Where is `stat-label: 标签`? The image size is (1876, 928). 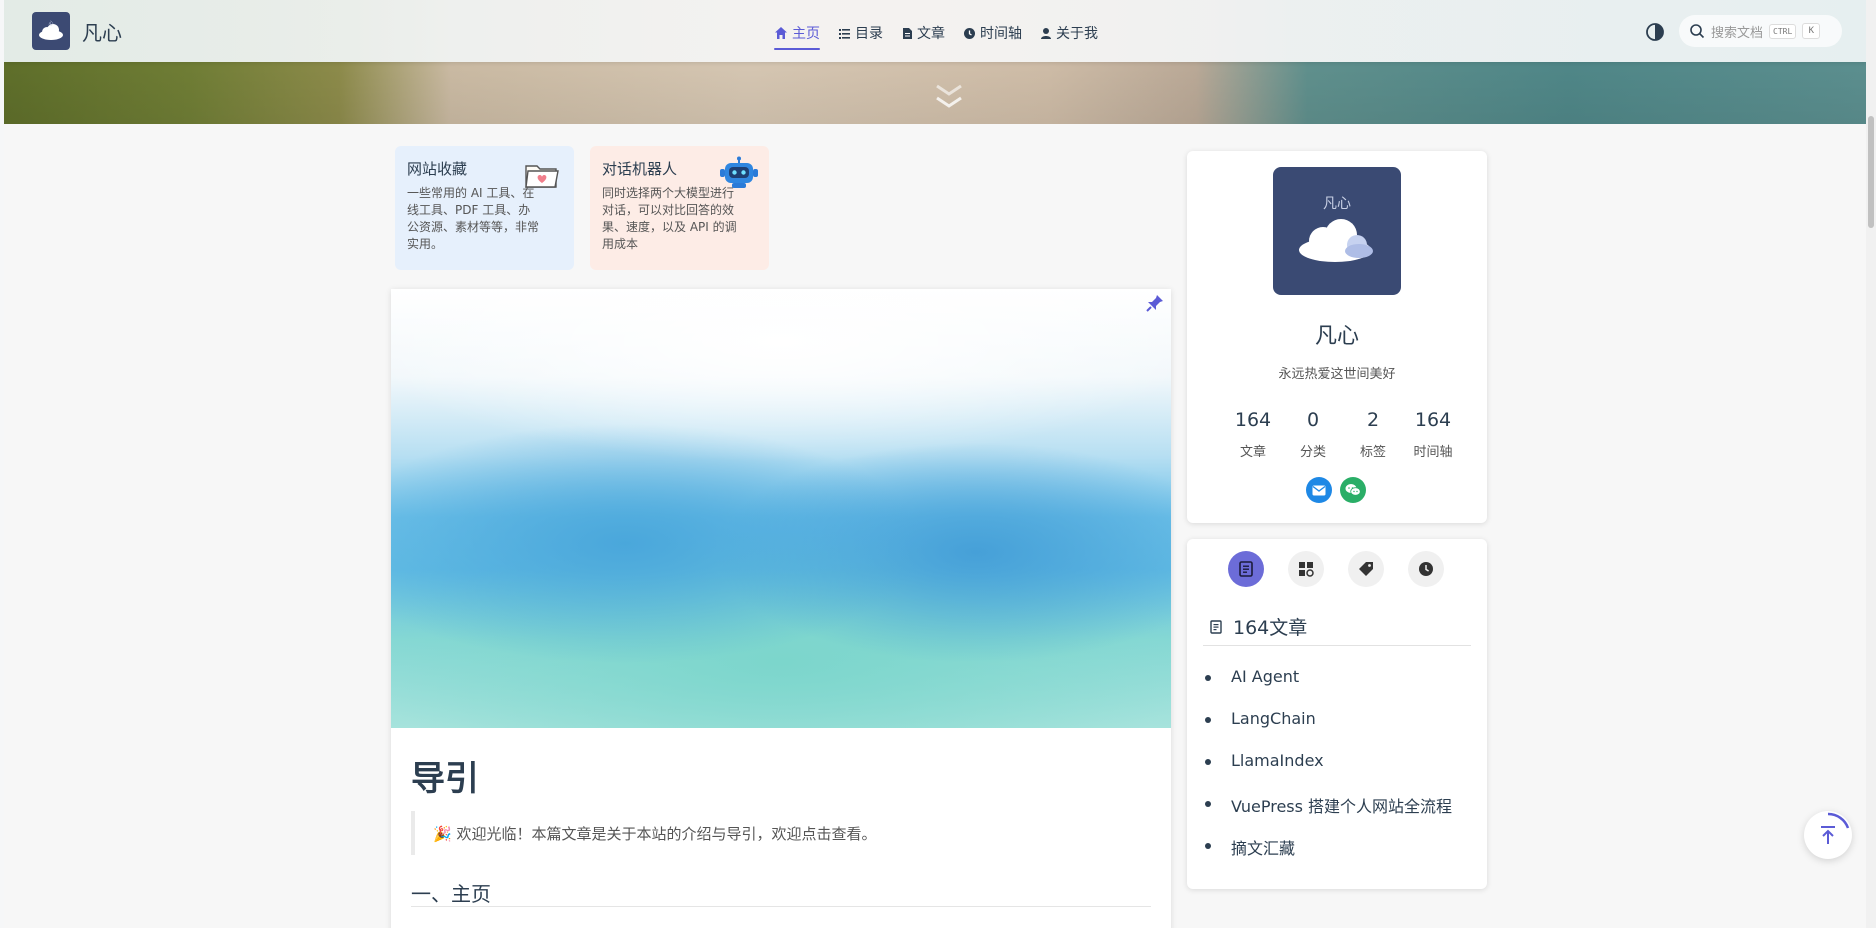
stat-label: 标签 is located at coordinates (1372, 452).